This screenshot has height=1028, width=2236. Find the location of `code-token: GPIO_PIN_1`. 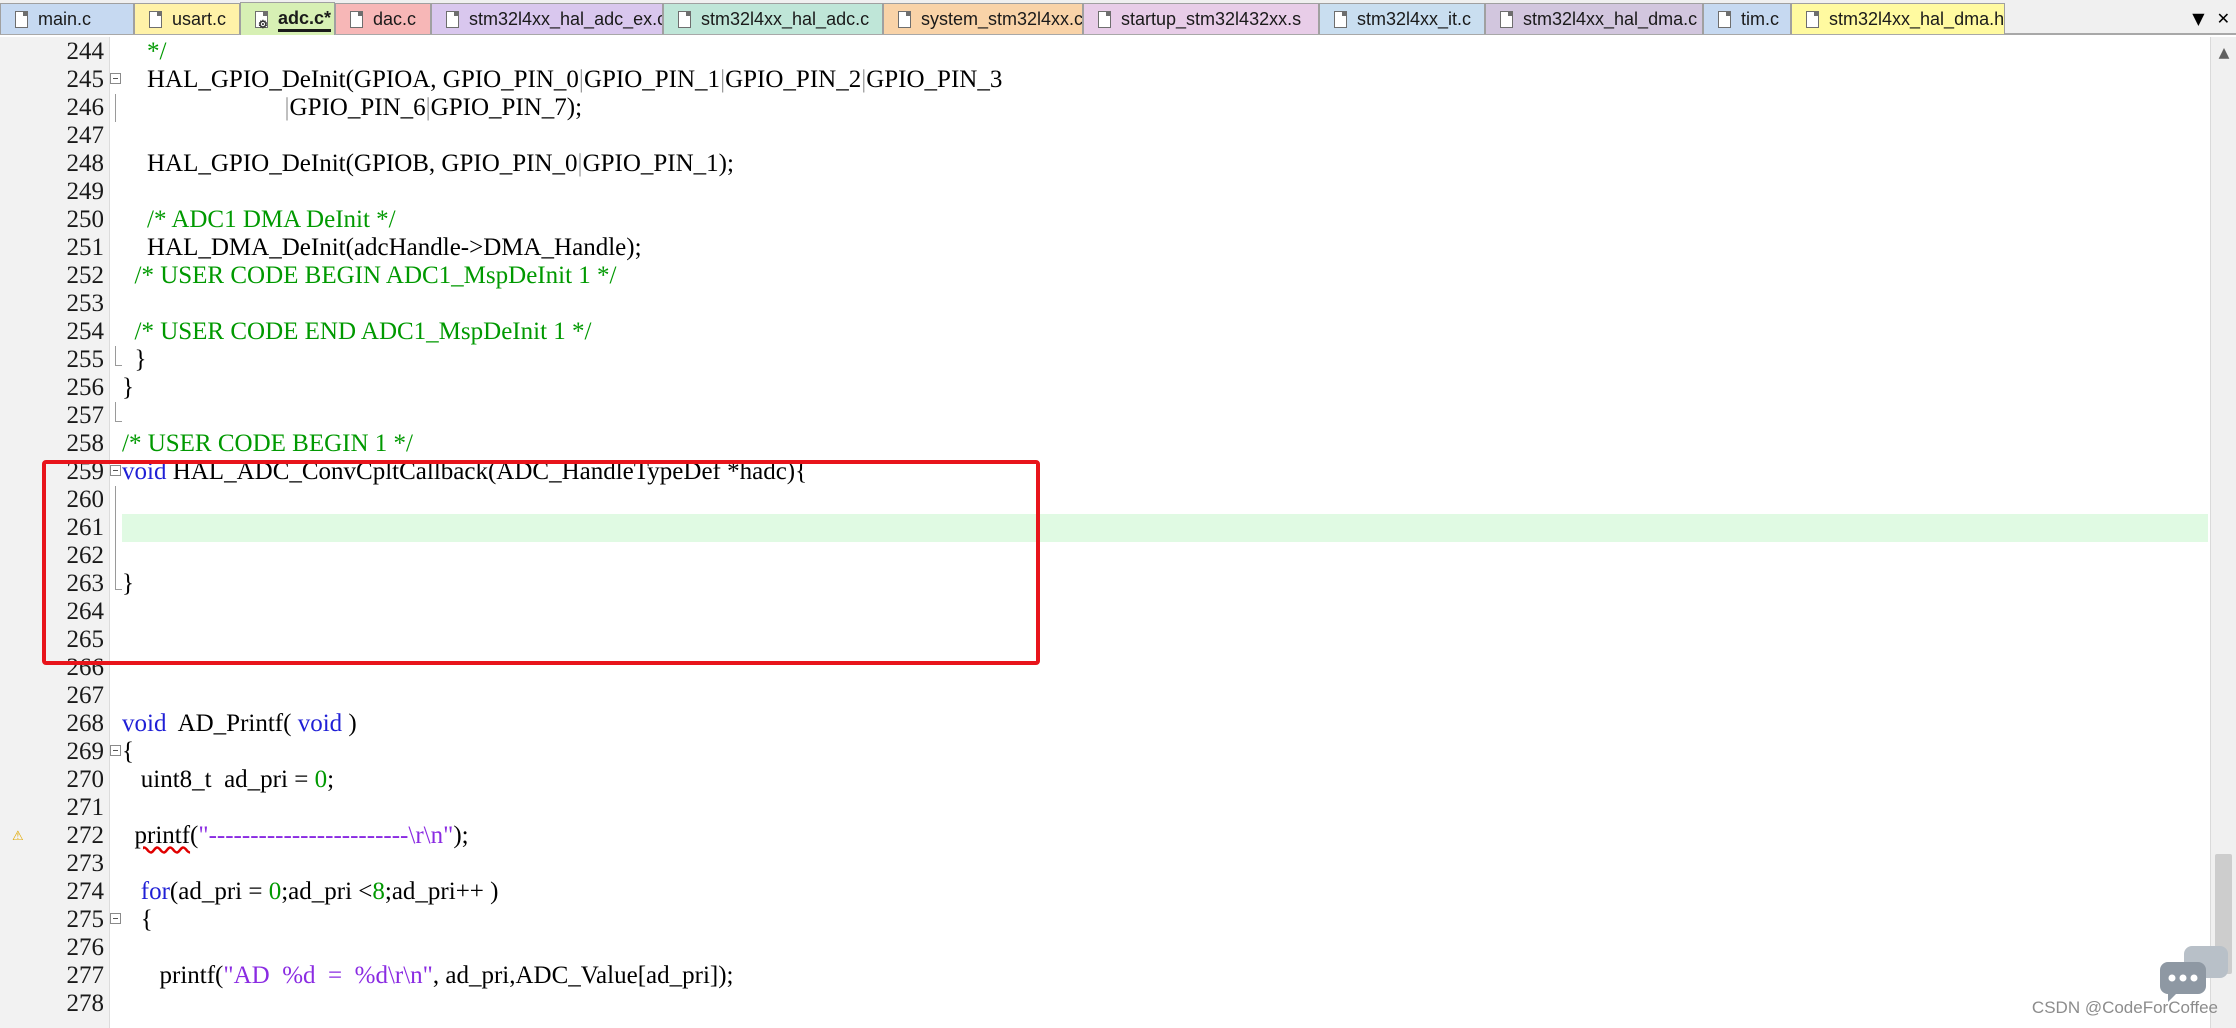

code-token: GPIO_PIN_1 is located at coordinates (652, 79).